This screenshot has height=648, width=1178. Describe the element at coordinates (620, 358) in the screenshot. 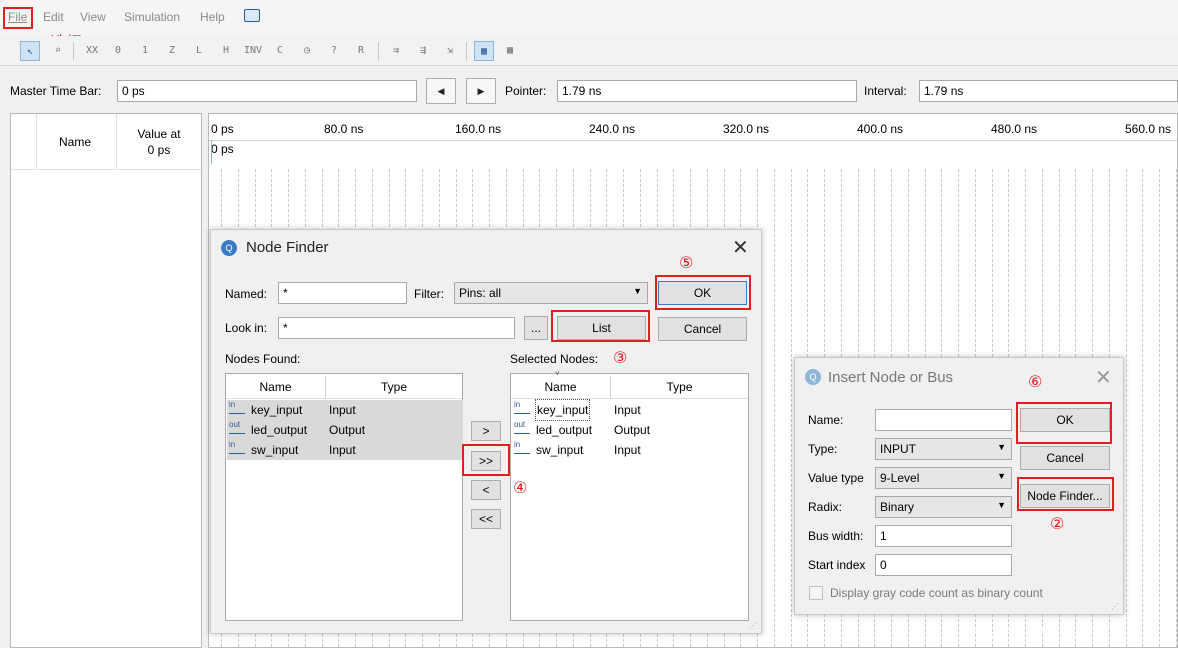

I see `annotation-step-3: ③` at that location.